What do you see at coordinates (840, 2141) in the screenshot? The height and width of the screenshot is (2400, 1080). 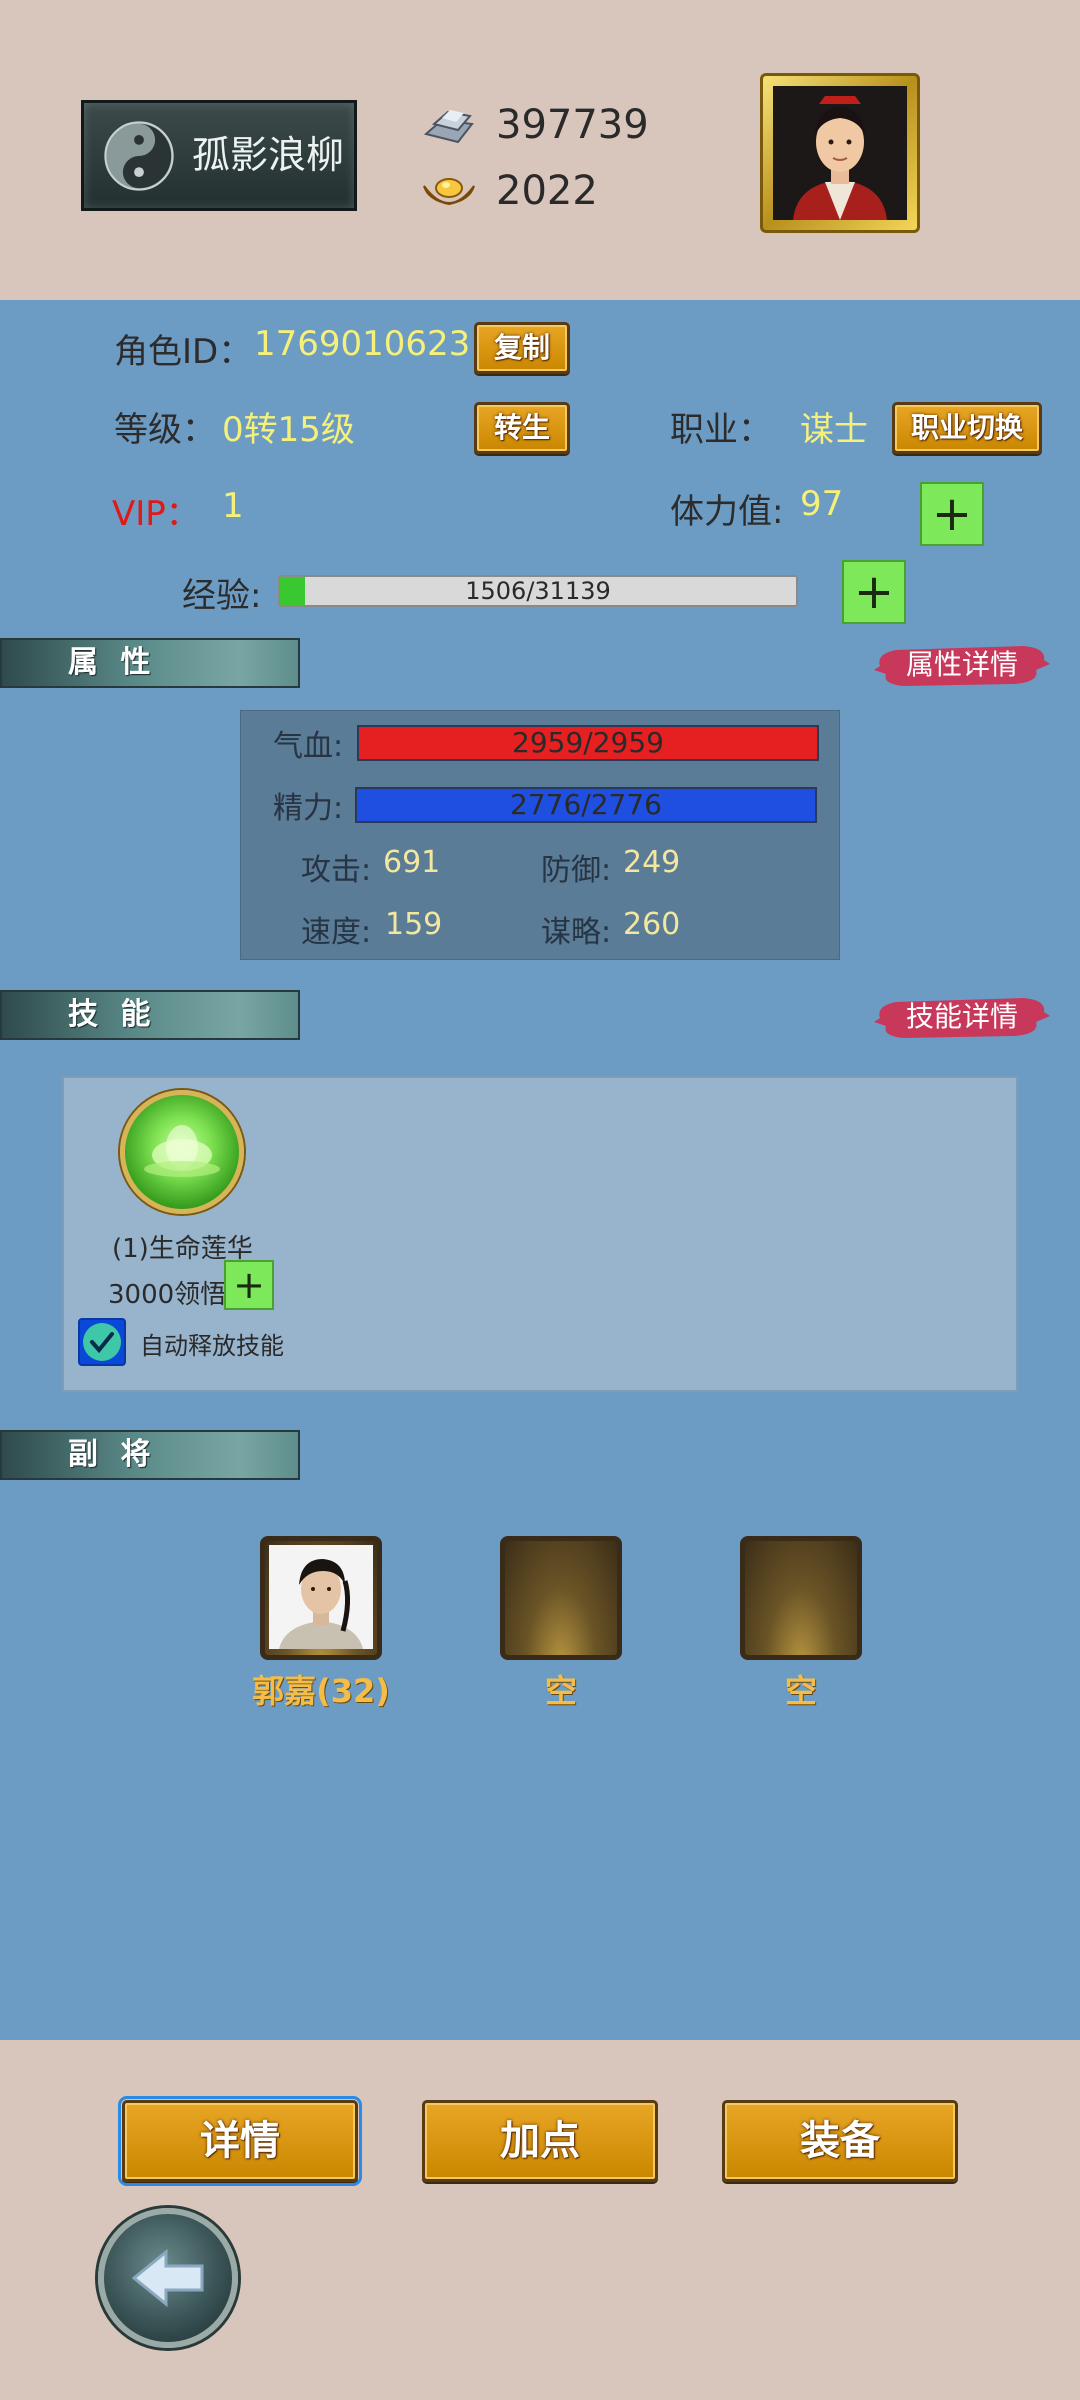 I see `tab-equipment: 装备` at bounding box center [840, 2141].